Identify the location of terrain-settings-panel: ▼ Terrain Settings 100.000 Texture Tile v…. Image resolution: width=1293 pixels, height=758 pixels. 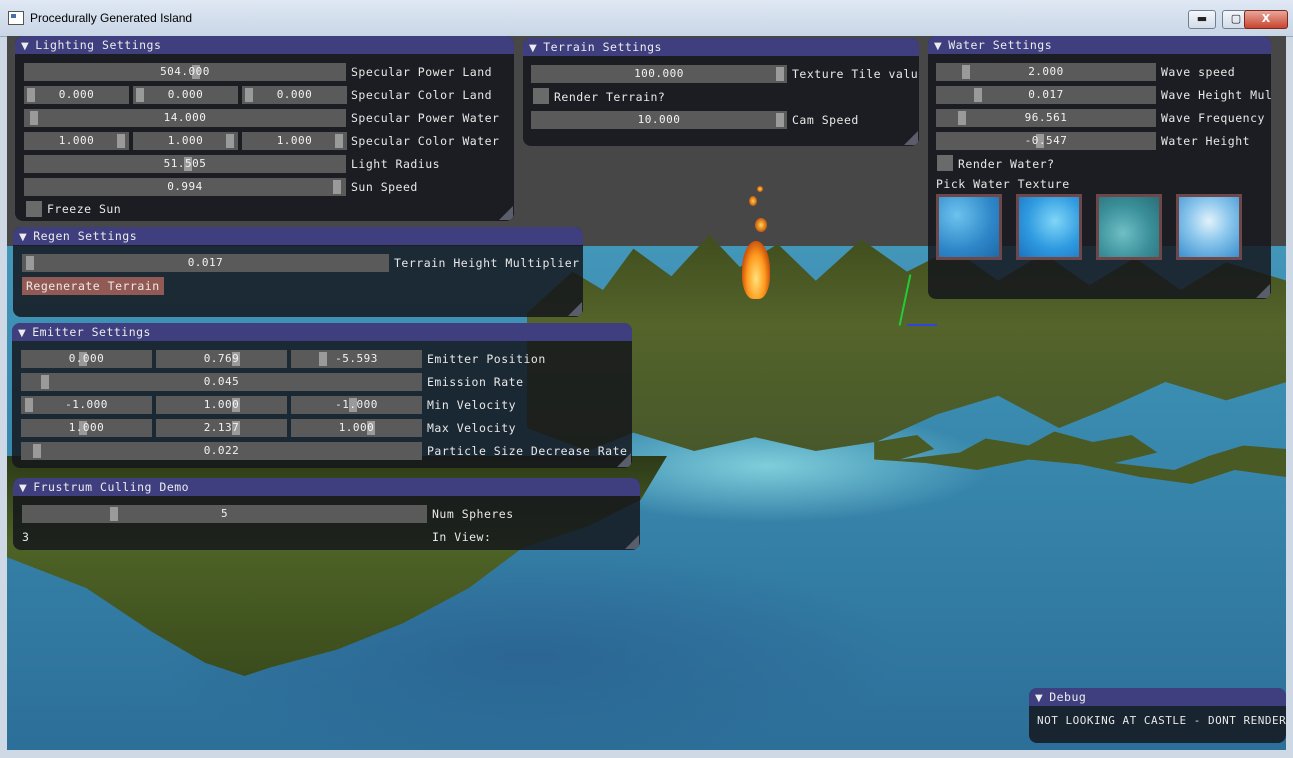
(721, 92).